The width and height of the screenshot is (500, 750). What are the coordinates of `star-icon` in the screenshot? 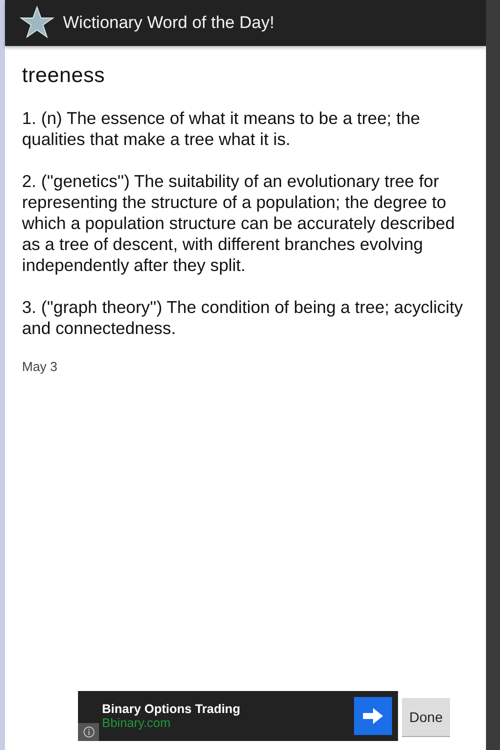 It's located at (37, 23).